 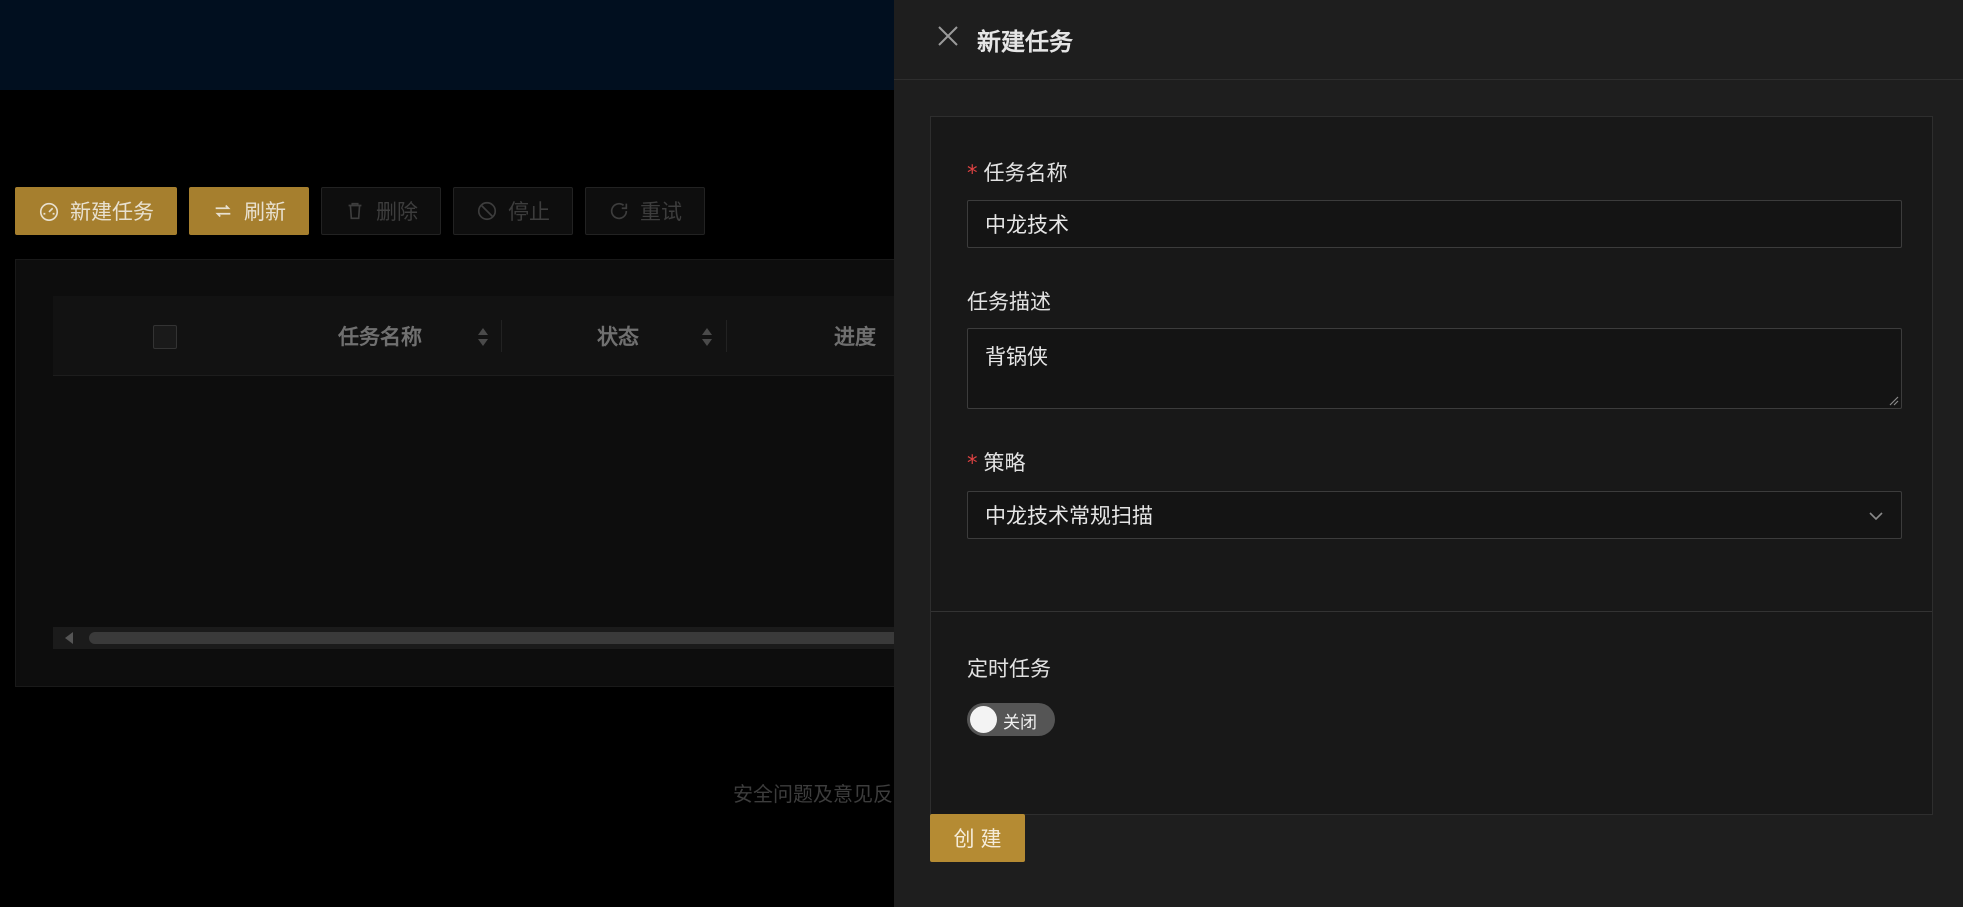 I want to click on retry-label: 重试, so click(x=661, y=212).